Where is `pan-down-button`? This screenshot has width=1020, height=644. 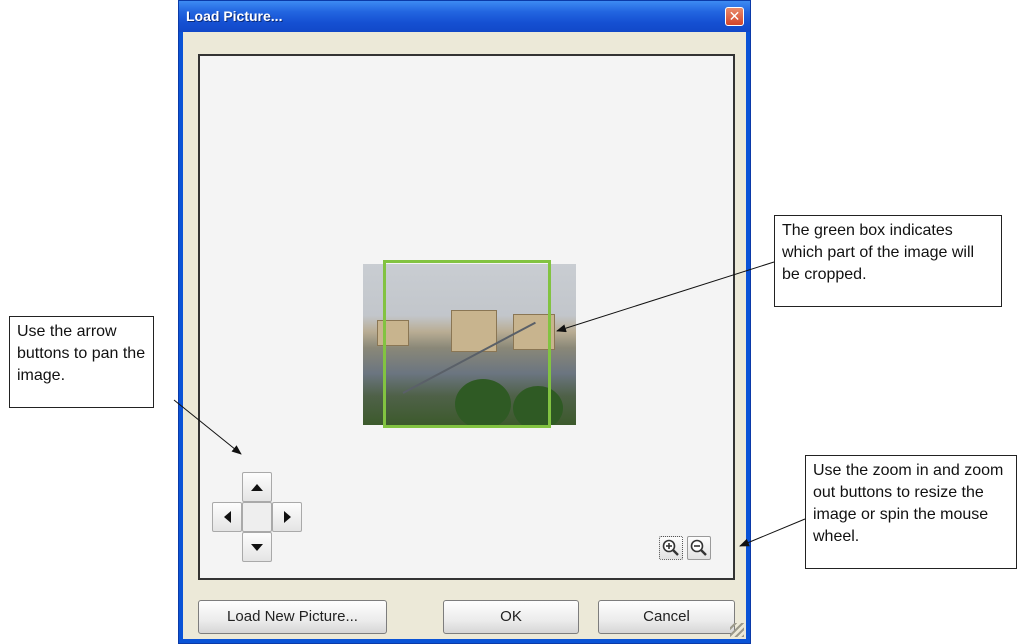
pan-down-button is located at coordinates (257, 547).